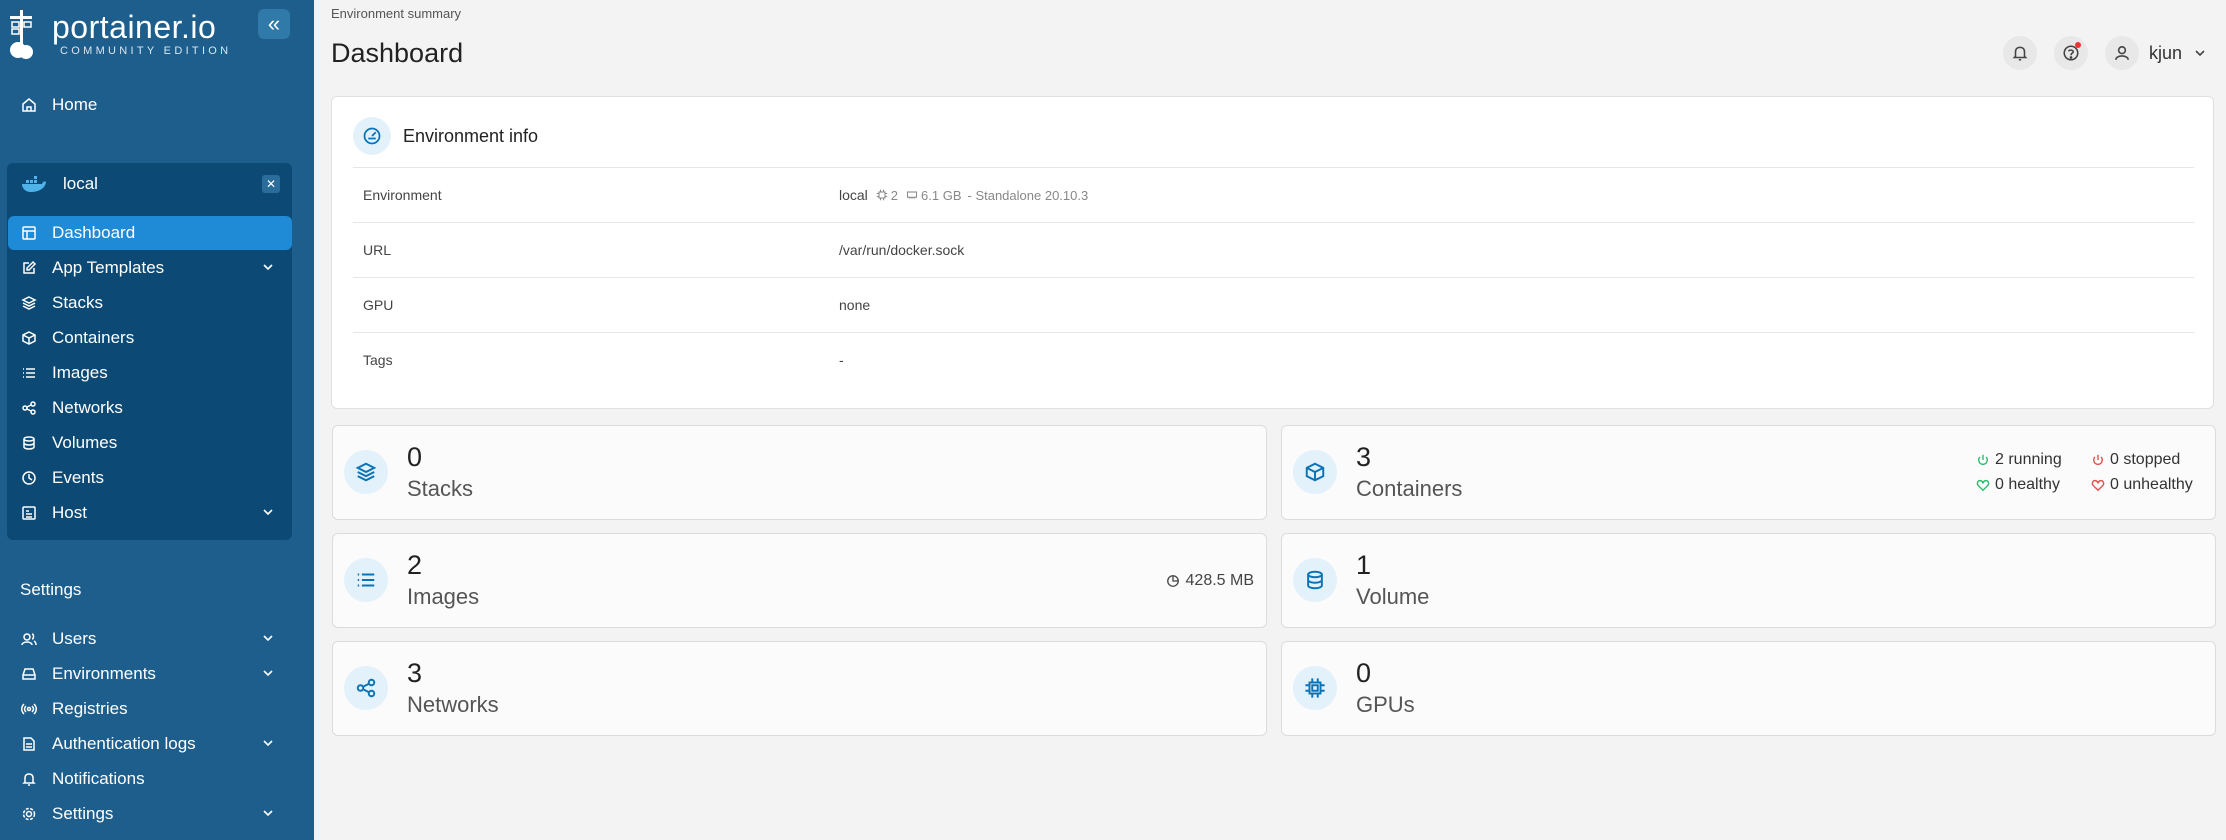 The width and height of the screenshot is (2226, 840). Describe the element at coordinates (69, 512) in the screenshot. I see `sidebar-item-label: Host` at that location.